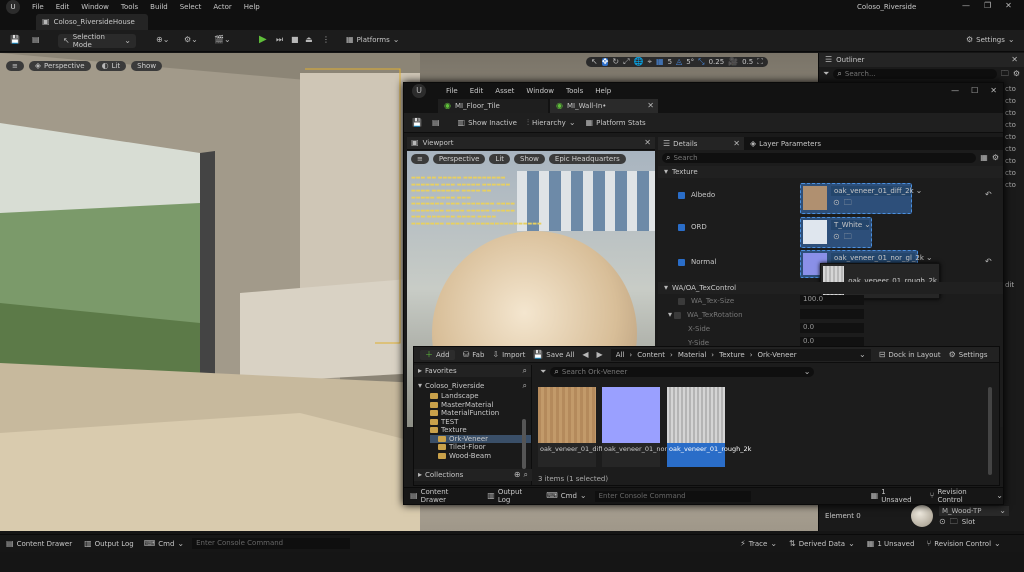  What do you see at coordinates (263, 40) in the screenshot?
I see `play-icon: ▶` at bounding box center [263, 40].